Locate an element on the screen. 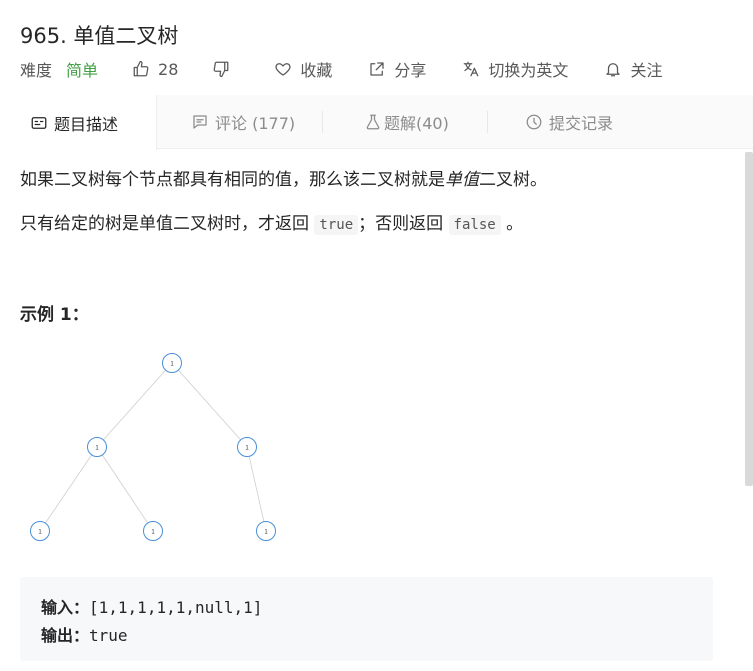 Image resolution: width=753 pixels, height=671 pixels. thumbs-up-icon is located at coordinates (141, 69).